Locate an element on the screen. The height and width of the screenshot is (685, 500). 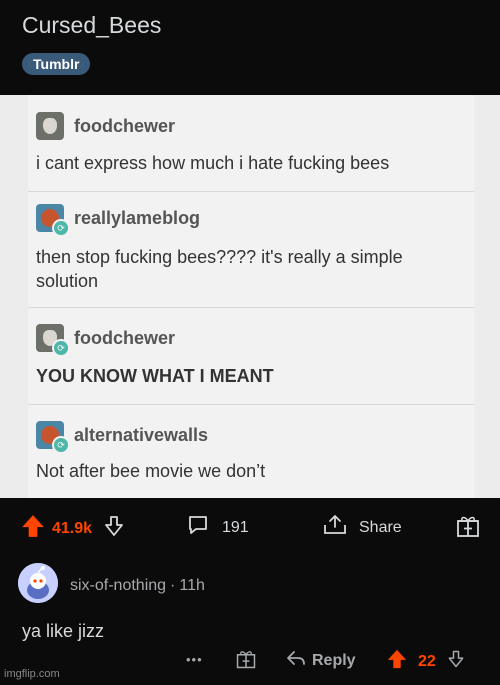
comment-count: 191 is located at coordinates (235, 527).